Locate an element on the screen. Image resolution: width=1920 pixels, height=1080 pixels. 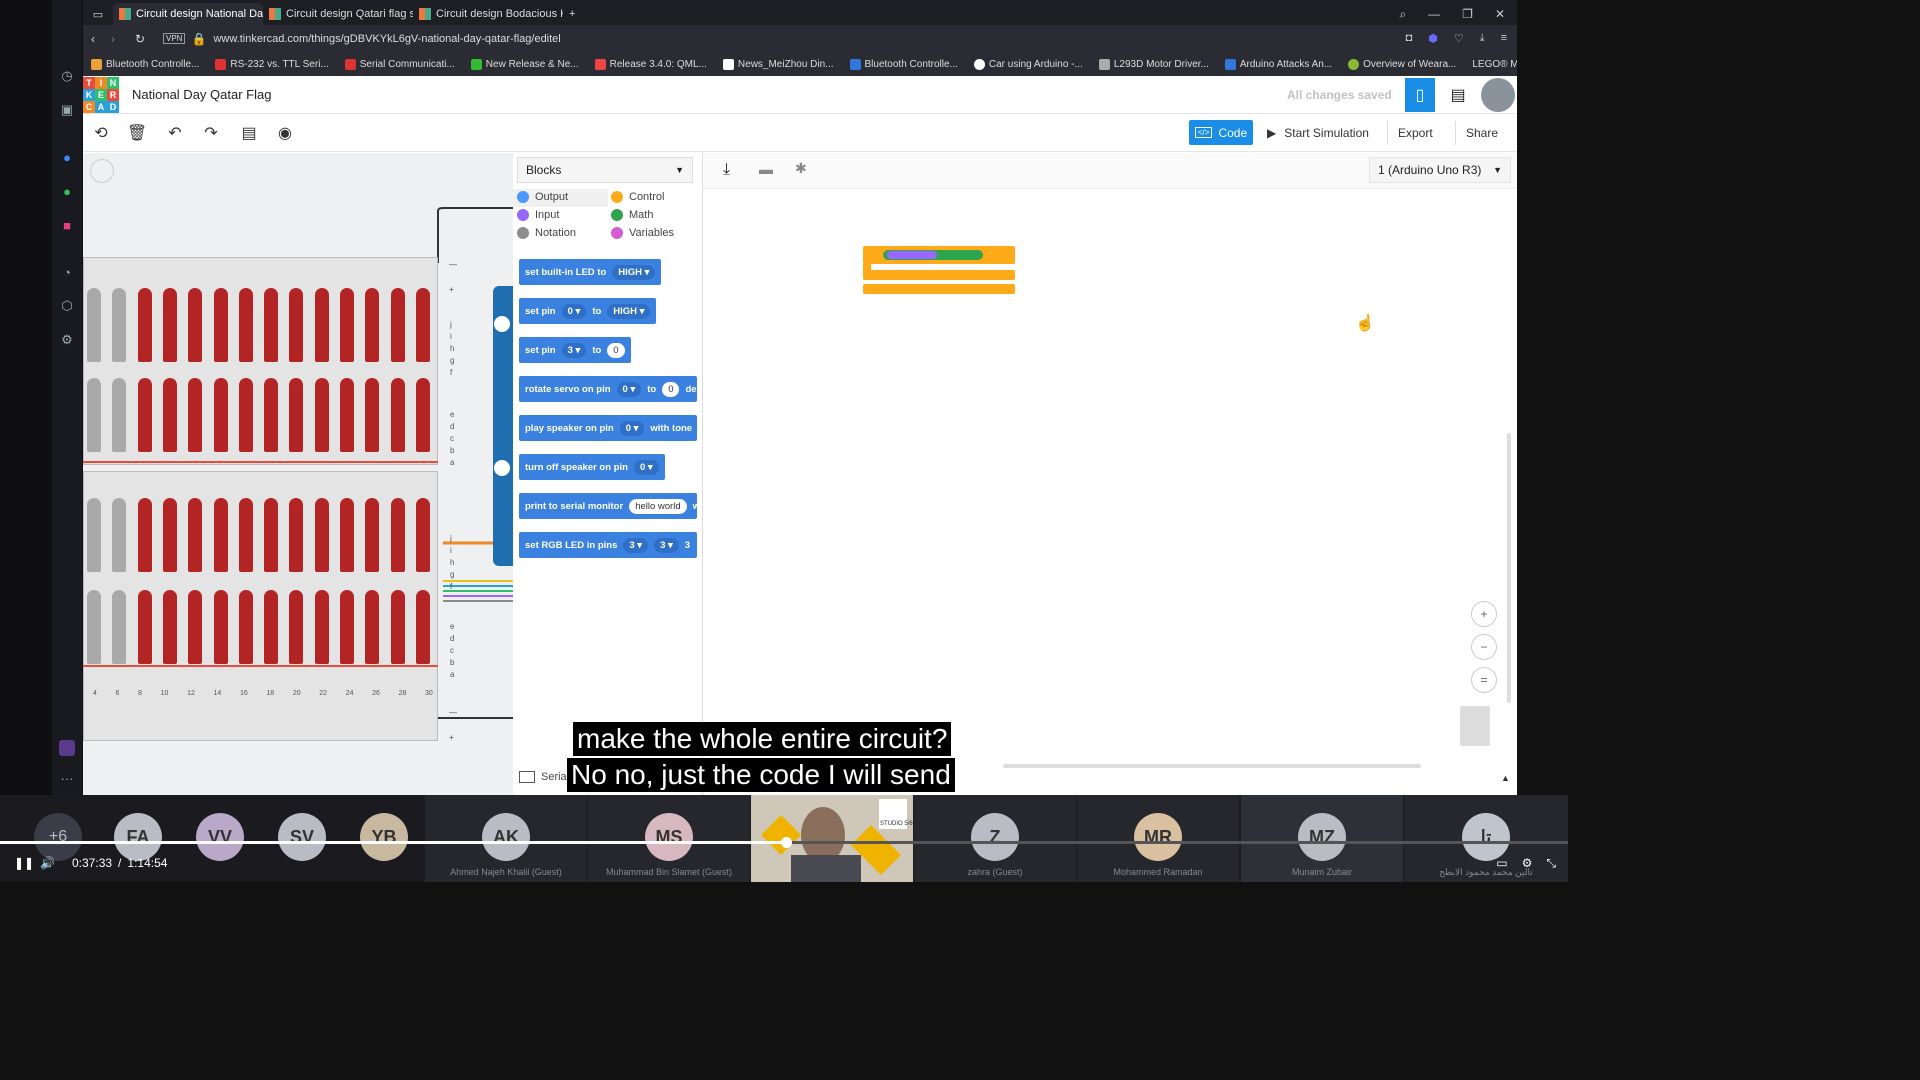
vpn-badge: VPN is located at coordinates (174, 38).